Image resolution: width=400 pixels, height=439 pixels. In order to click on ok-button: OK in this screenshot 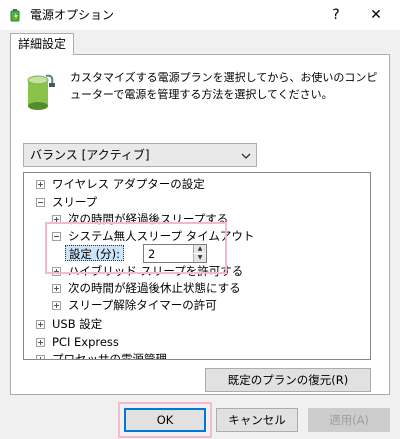, I will do `click(165, 420)`.